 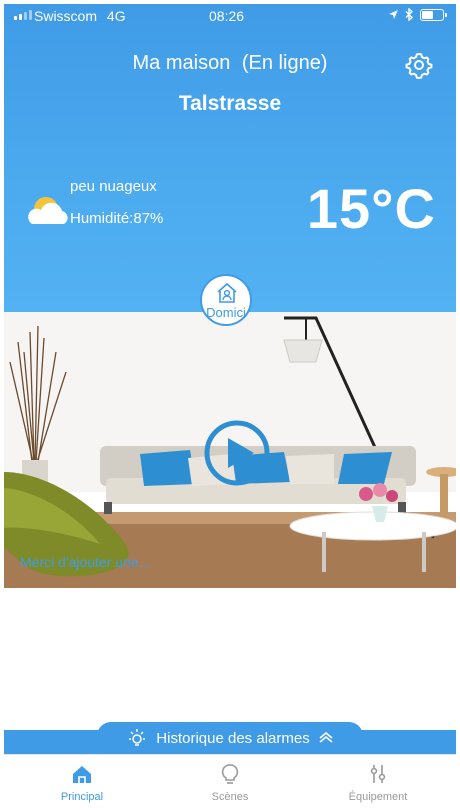 I want to click on network-type: 4G, so click(x=116, y=16).